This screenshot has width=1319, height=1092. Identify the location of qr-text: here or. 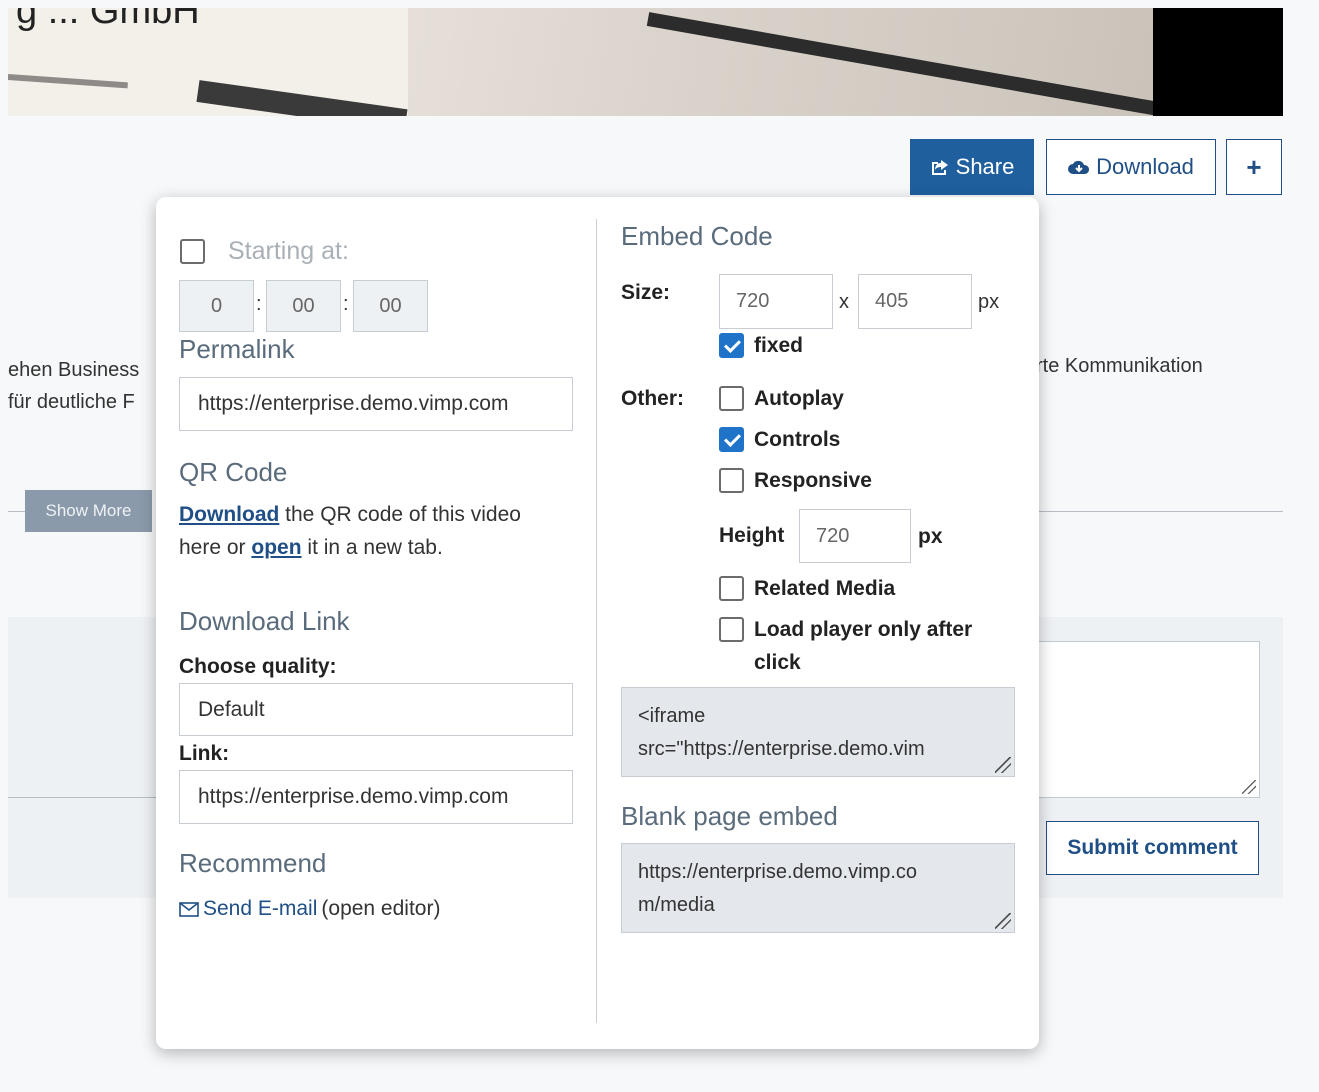
(212, 547).